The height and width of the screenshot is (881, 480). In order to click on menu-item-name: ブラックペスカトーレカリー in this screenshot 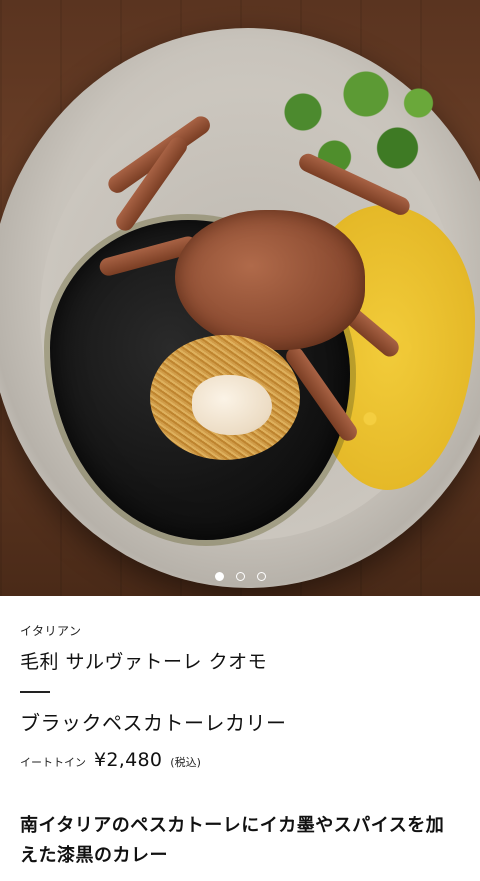, I will do `click(153, 722)`.